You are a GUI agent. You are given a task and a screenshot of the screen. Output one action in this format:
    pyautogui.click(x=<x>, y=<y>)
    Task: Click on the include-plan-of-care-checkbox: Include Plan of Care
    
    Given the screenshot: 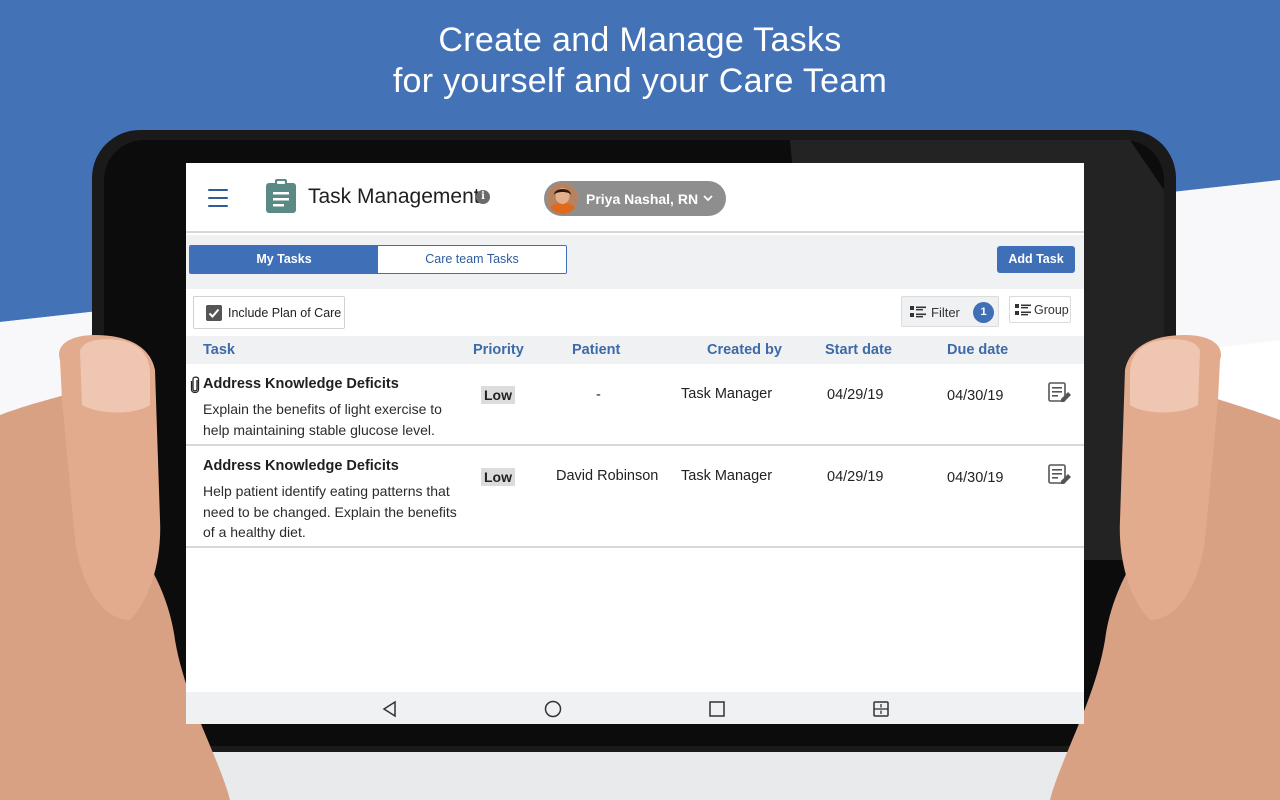 What is the action you would take?
    pyautogui.click(x=269, y=312)
    